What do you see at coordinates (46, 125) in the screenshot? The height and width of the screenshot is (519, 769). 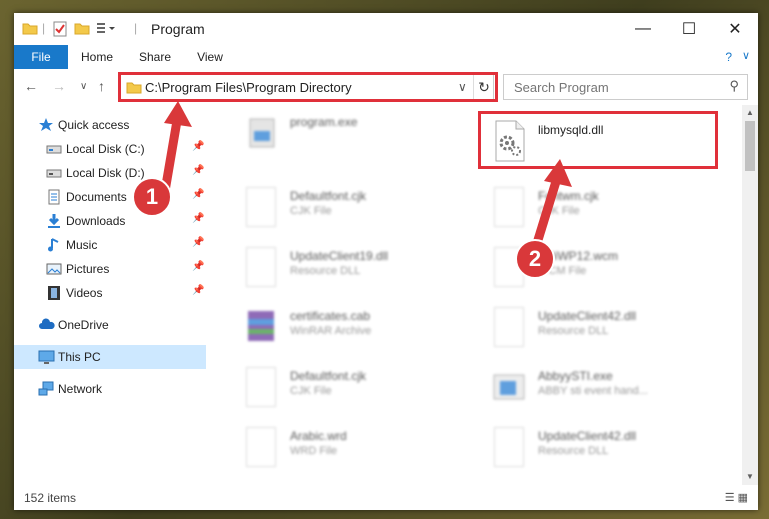 I see `star-icon` at bounding box center [46, 125].